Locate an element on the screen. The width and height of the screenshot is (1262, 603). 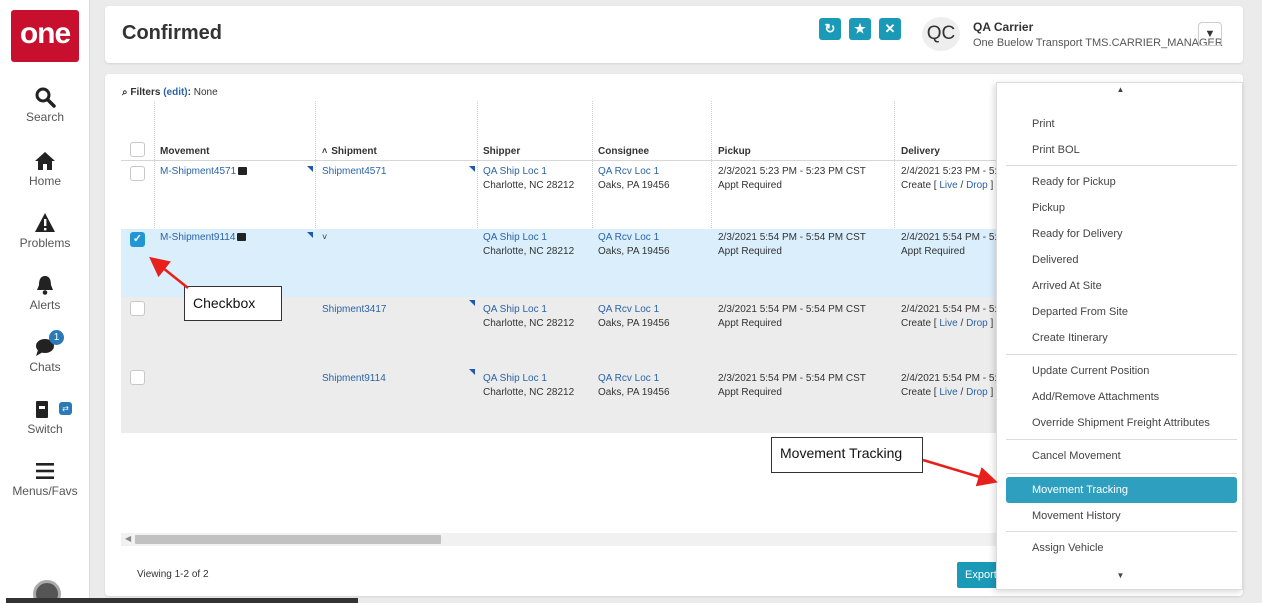
app-logo: one is located at coordinates (45, 36).